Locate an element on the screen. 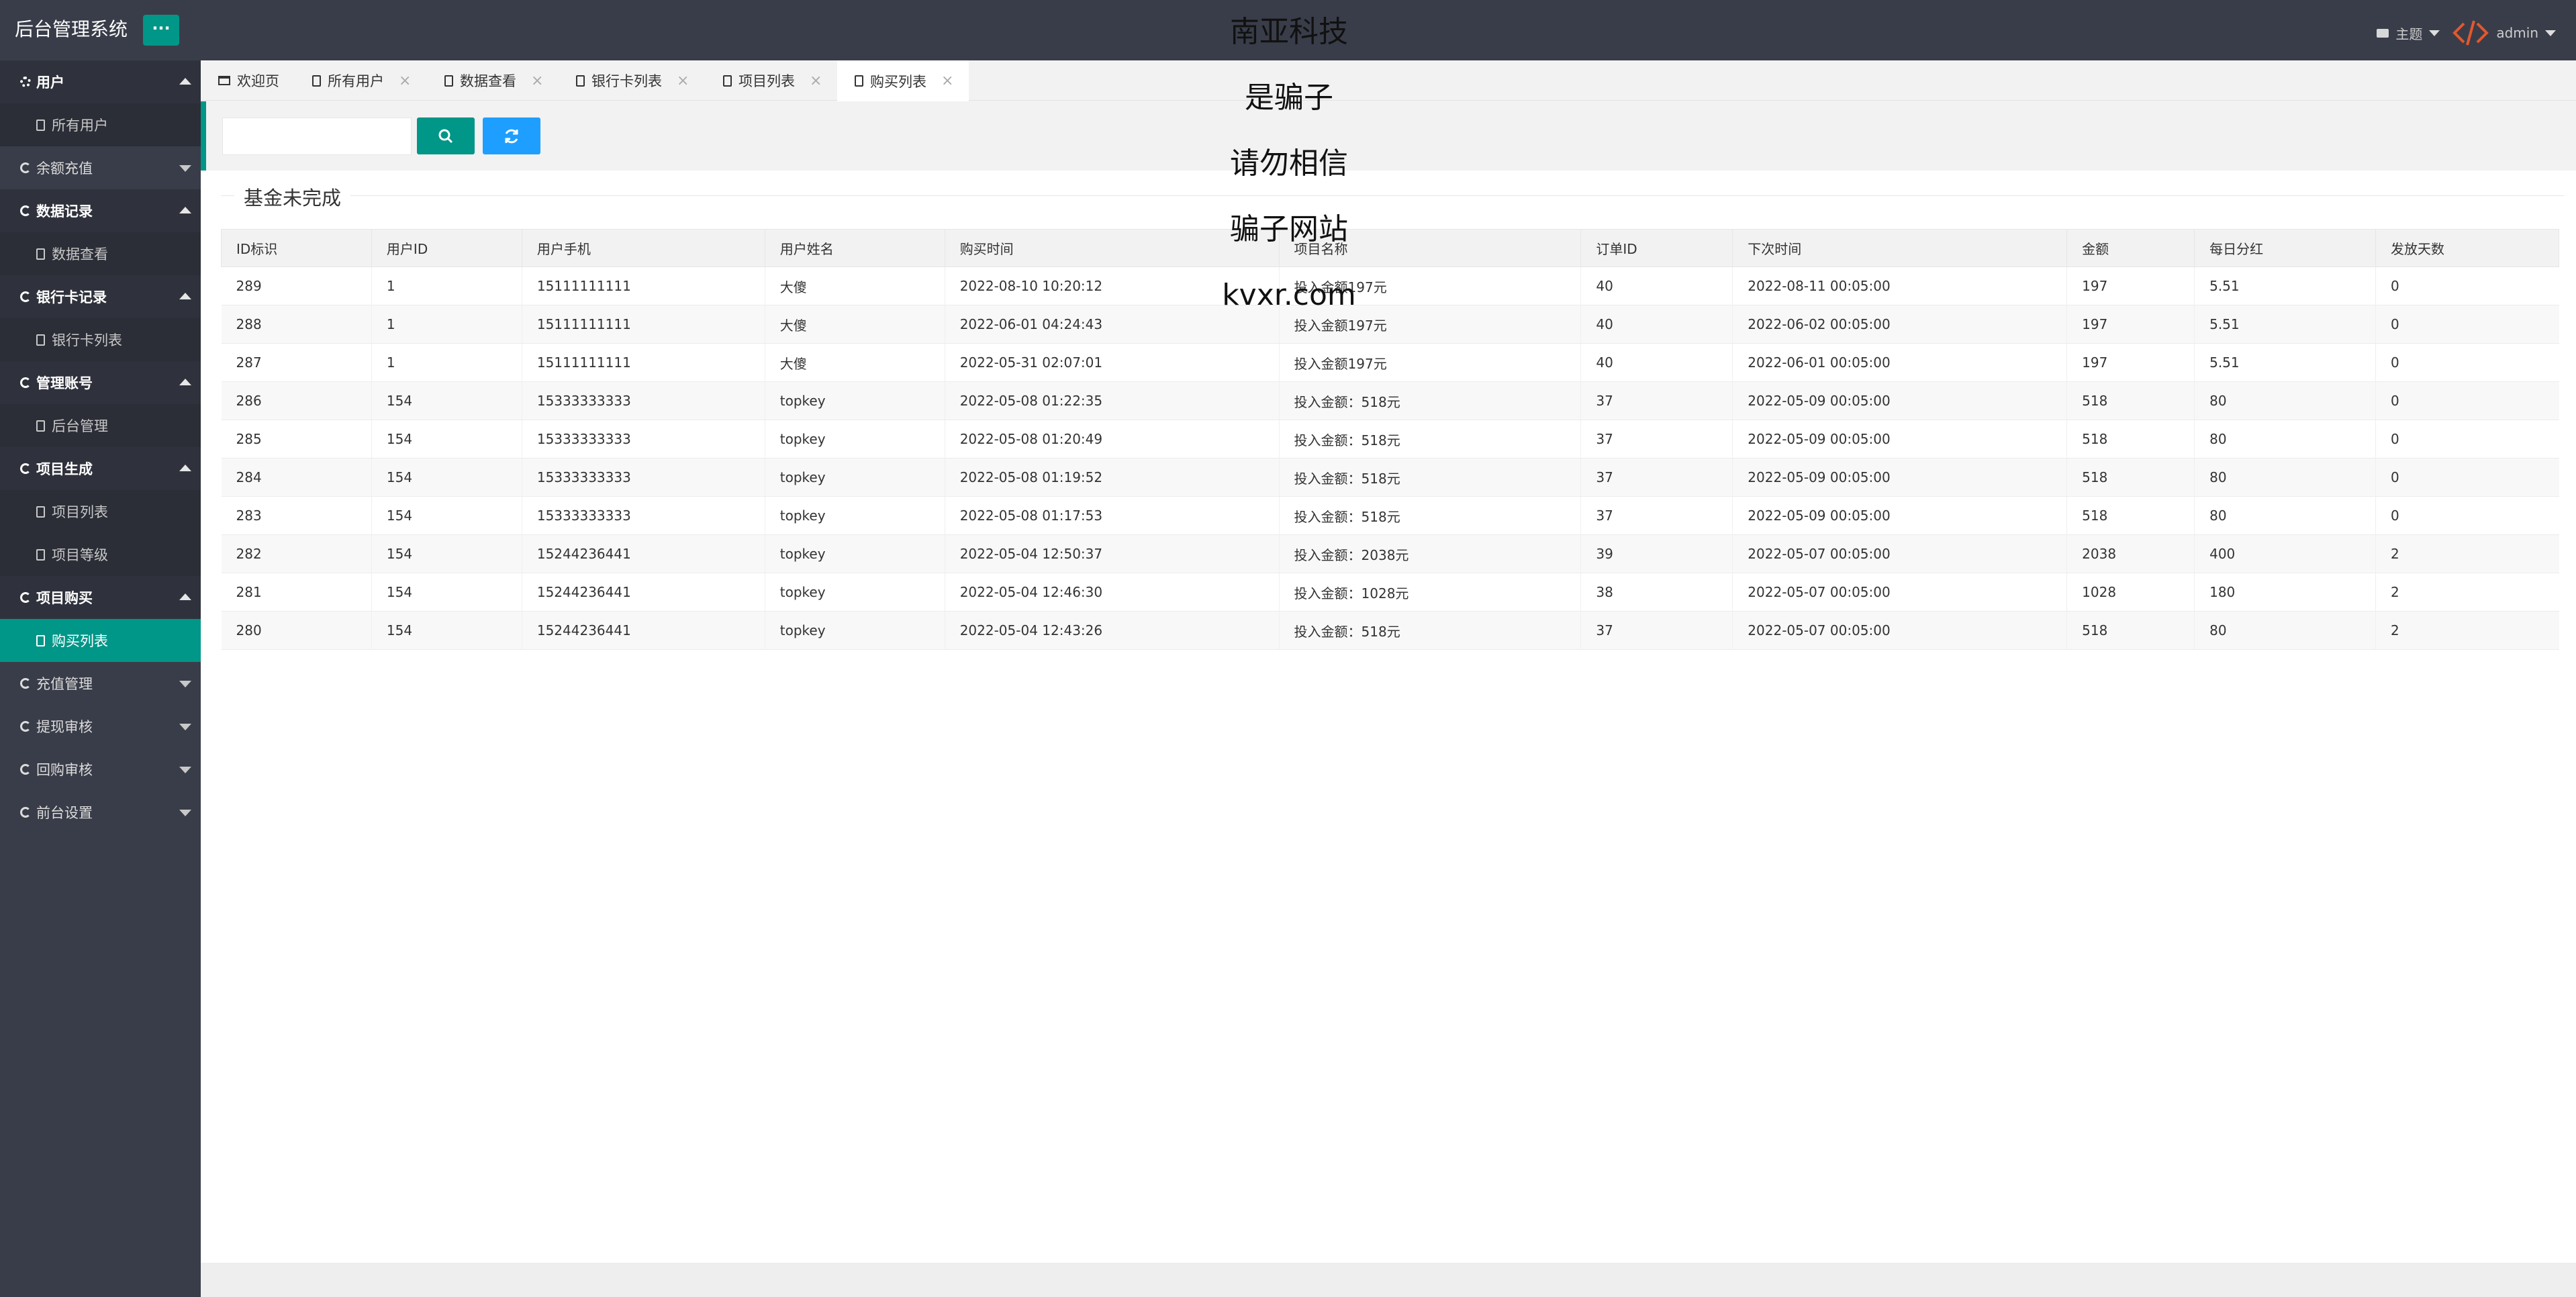 The width and height of the screenshot is (2576, 1297). column-header: 发放天数 is located at coordinates (2467, 248).